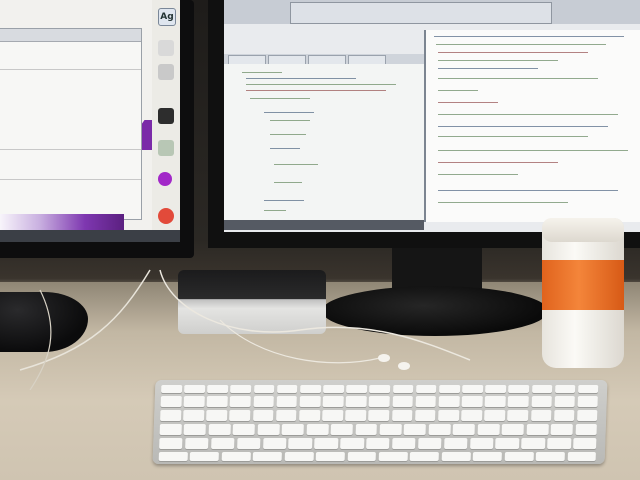 Image resolution: width=640 pixels, height=480 pixels. Describe the element at coordinates (404, 366) in the screenshot. I see `earbud` at that location.